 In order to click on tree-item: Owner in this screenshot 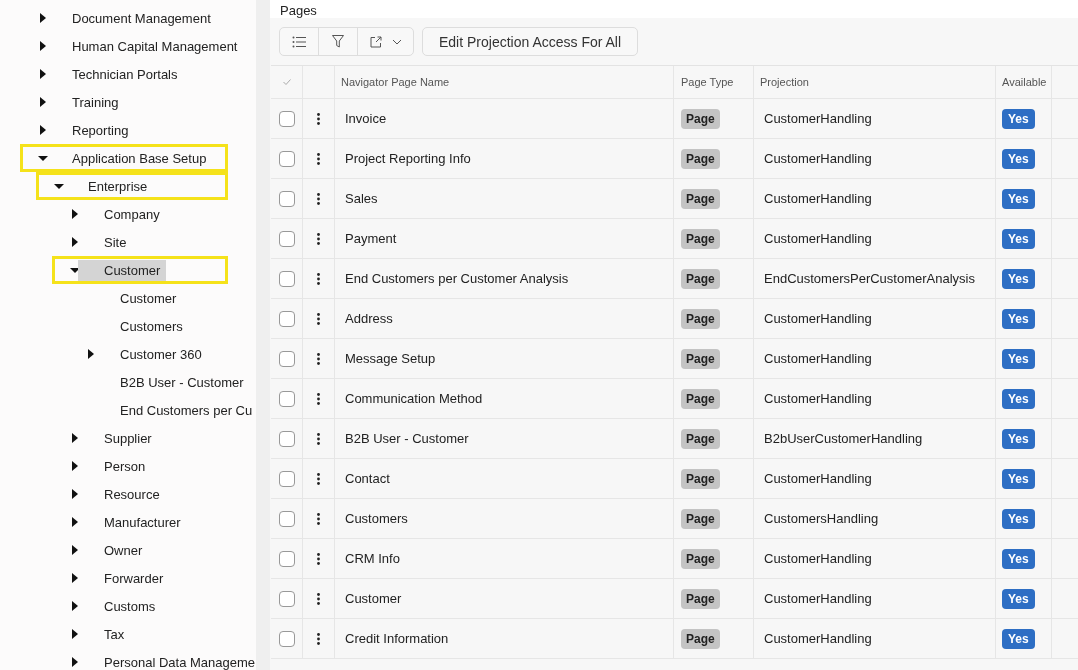, I will do `click(123, 550)`.